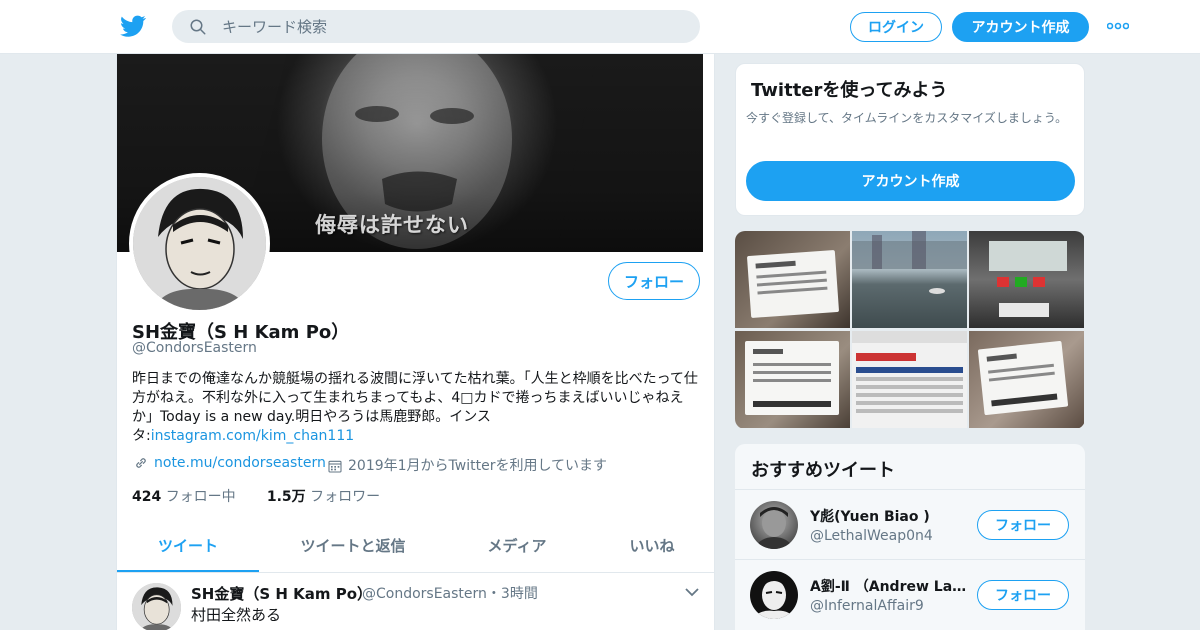 The height and width of the screenshot is (630, 1200). Describe the element at coordinates (910, 181) in the screenshot. I see `signup-card-button: アカウント作成` at that location.